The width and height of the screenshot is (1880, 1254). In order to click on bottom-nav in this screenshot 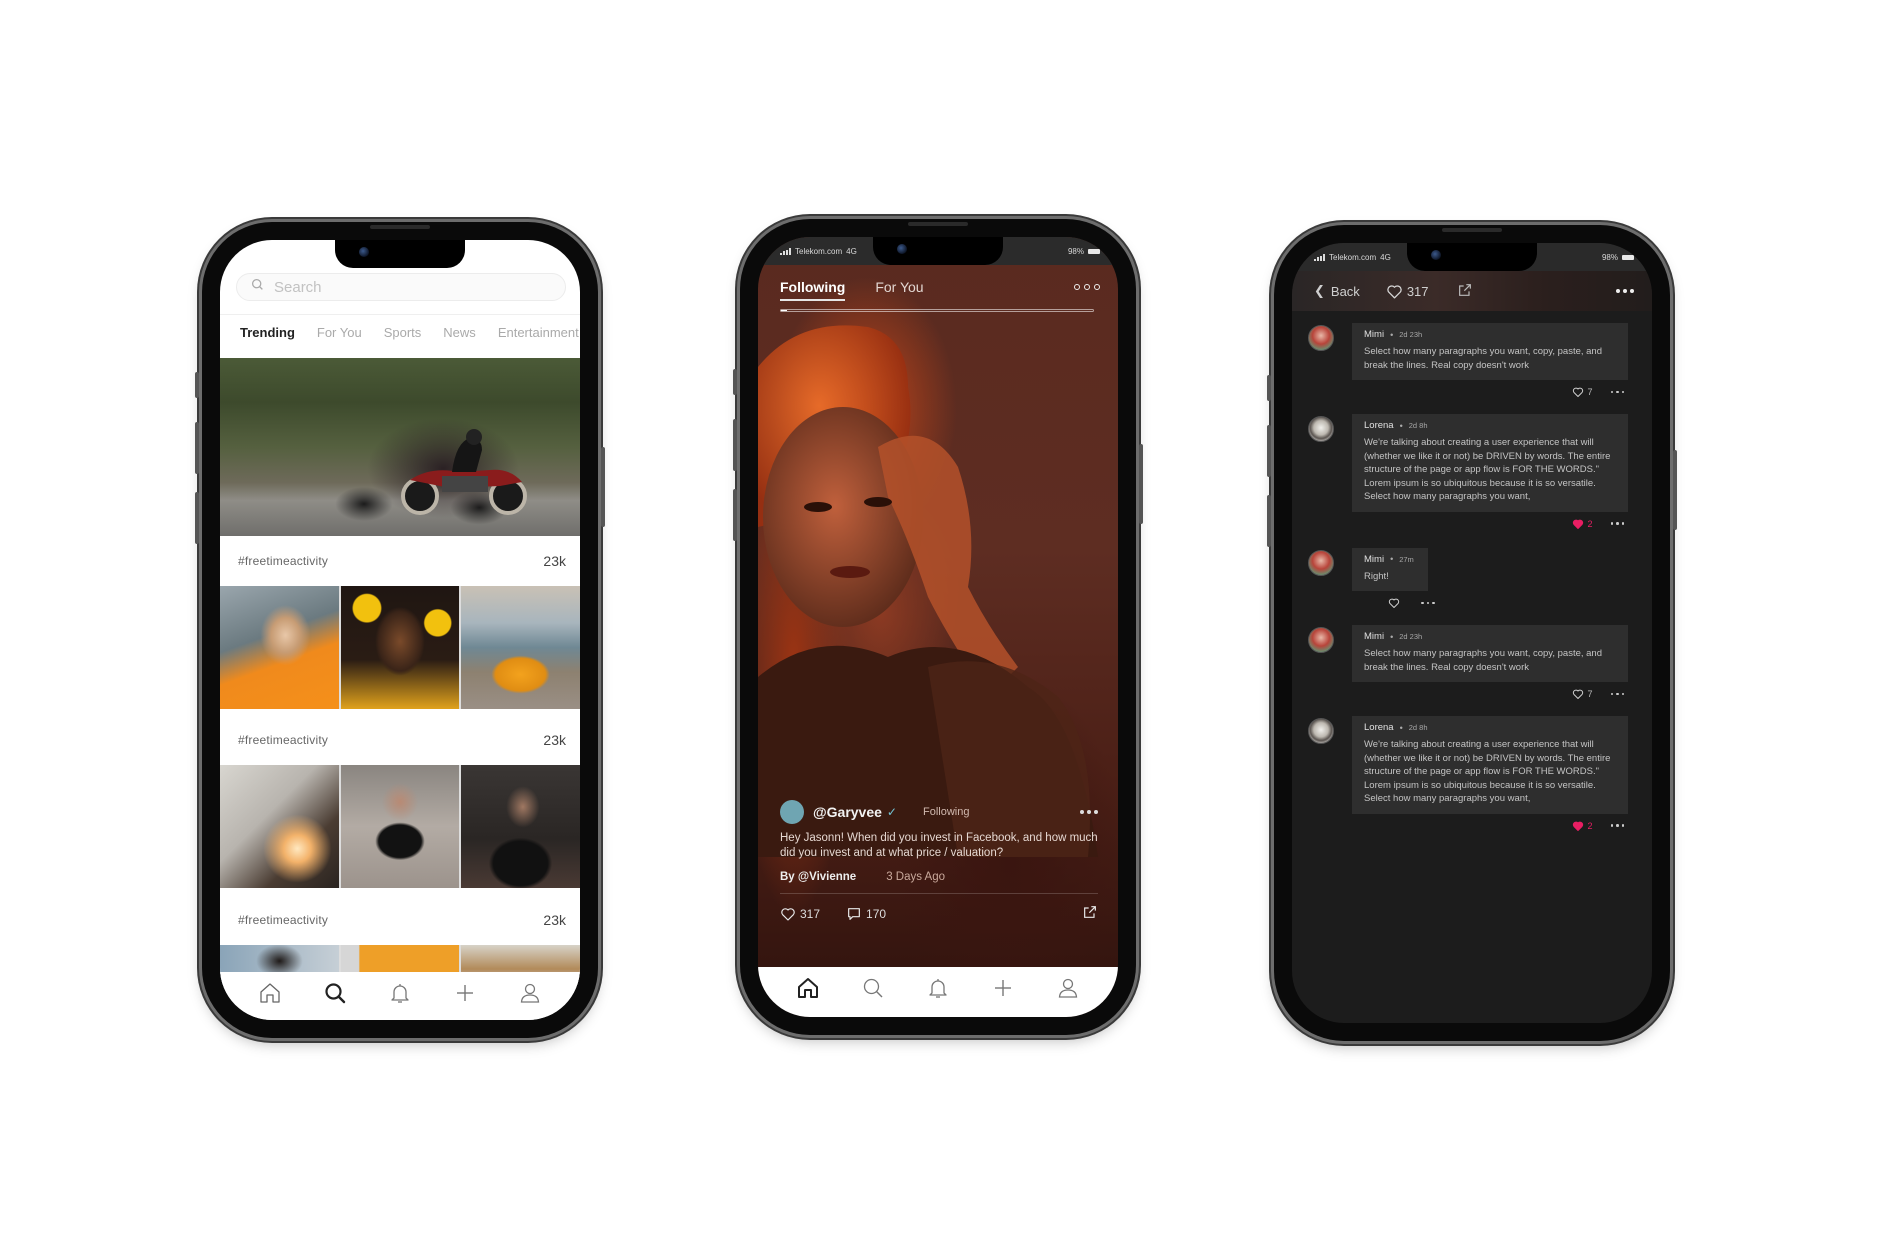, I will do `click(938, 992)`.